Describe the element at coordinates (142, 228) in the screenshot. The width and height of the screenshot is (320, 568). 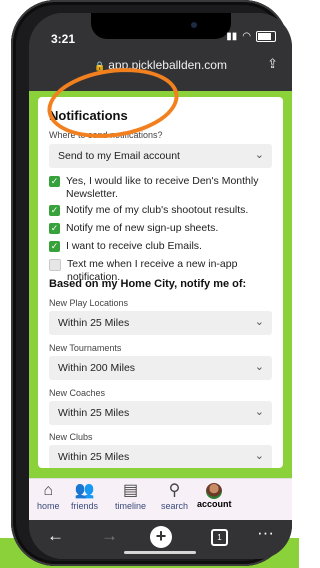
I see `option-label: Notify me of new sign-up sheets.` at that location.